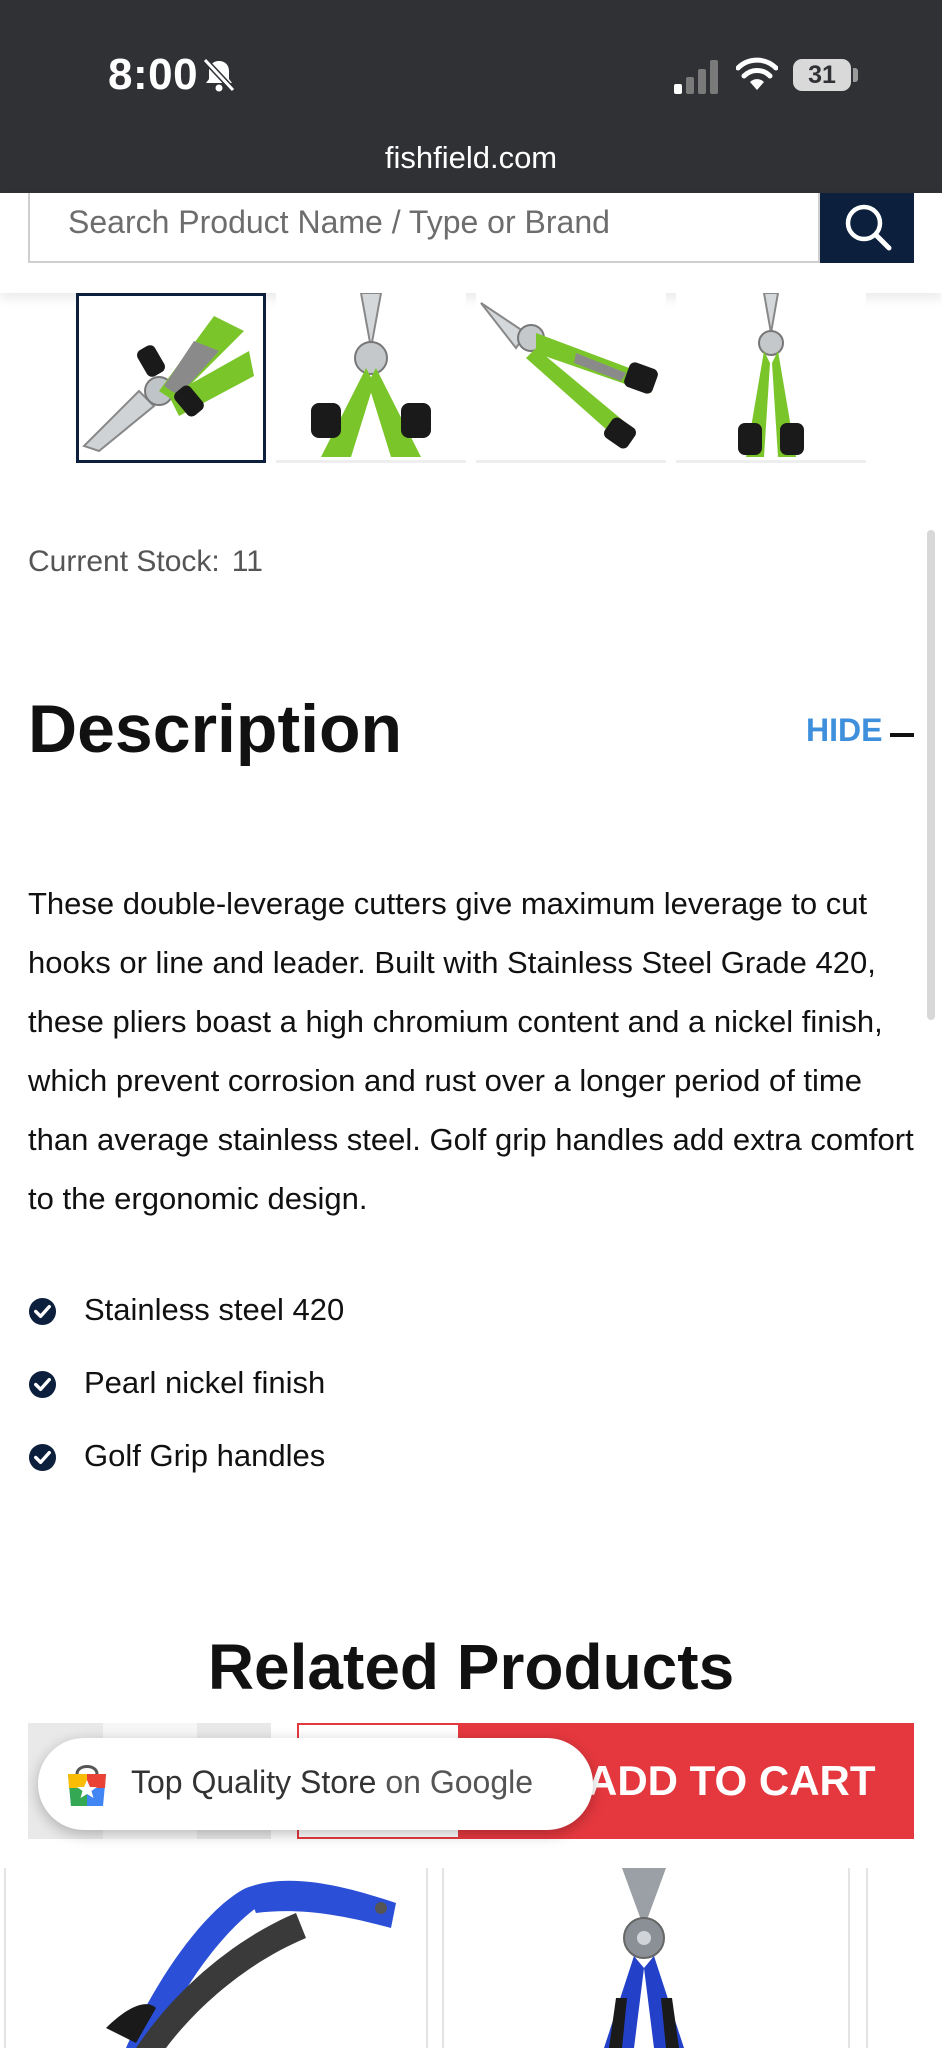 The image size is (942, 2053). What do you see at coordinates (153, 74) in the screenshot?
I see `status-time: 8:00` at bounding box center [153, 74].